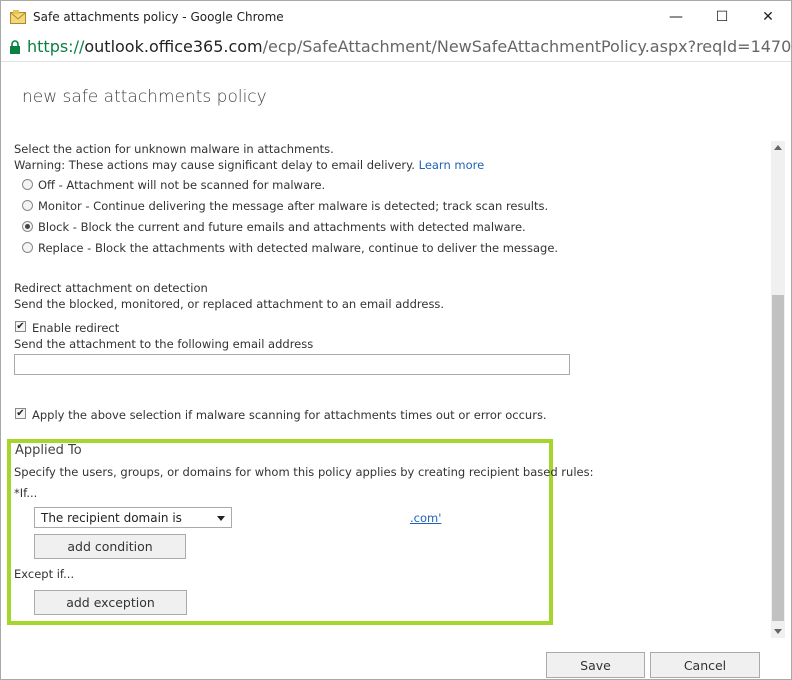 This screenshot has width=792, height=680. I want to click on condition-select-value: The recipient domain is, so click(111, 518).